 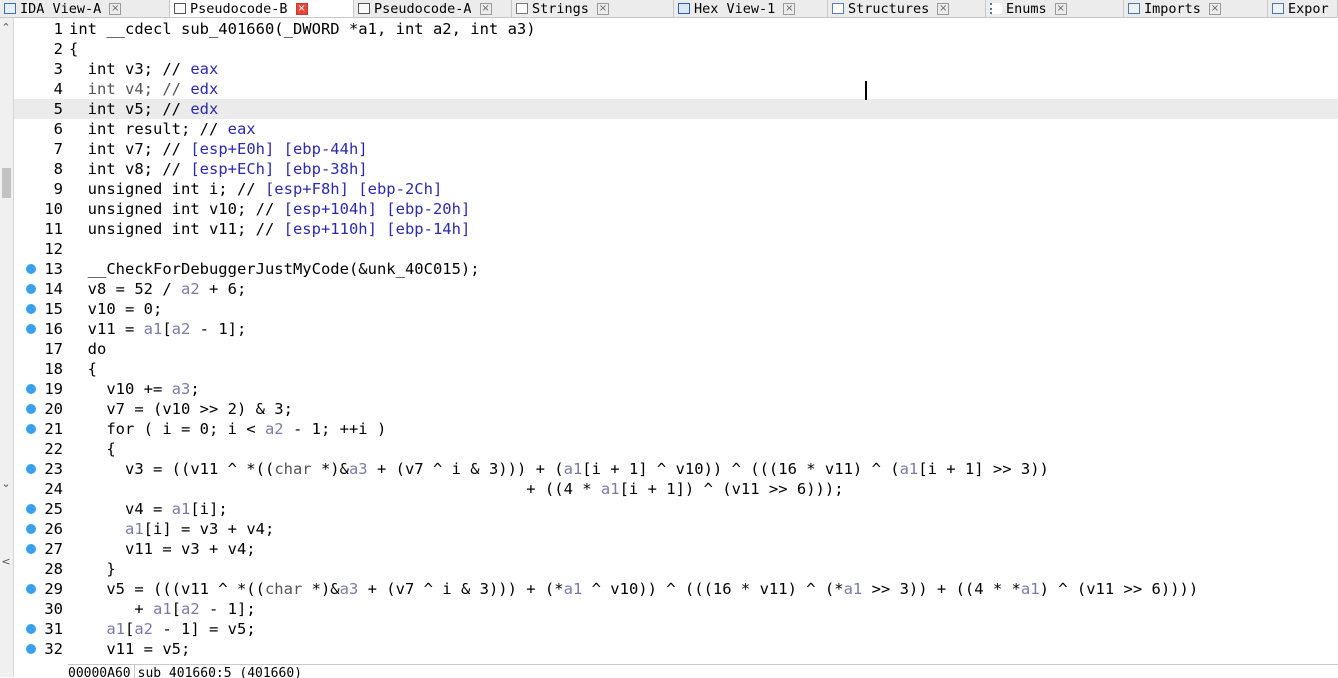 I want to click on line-gutter: 21, so click(x=39, y=429).